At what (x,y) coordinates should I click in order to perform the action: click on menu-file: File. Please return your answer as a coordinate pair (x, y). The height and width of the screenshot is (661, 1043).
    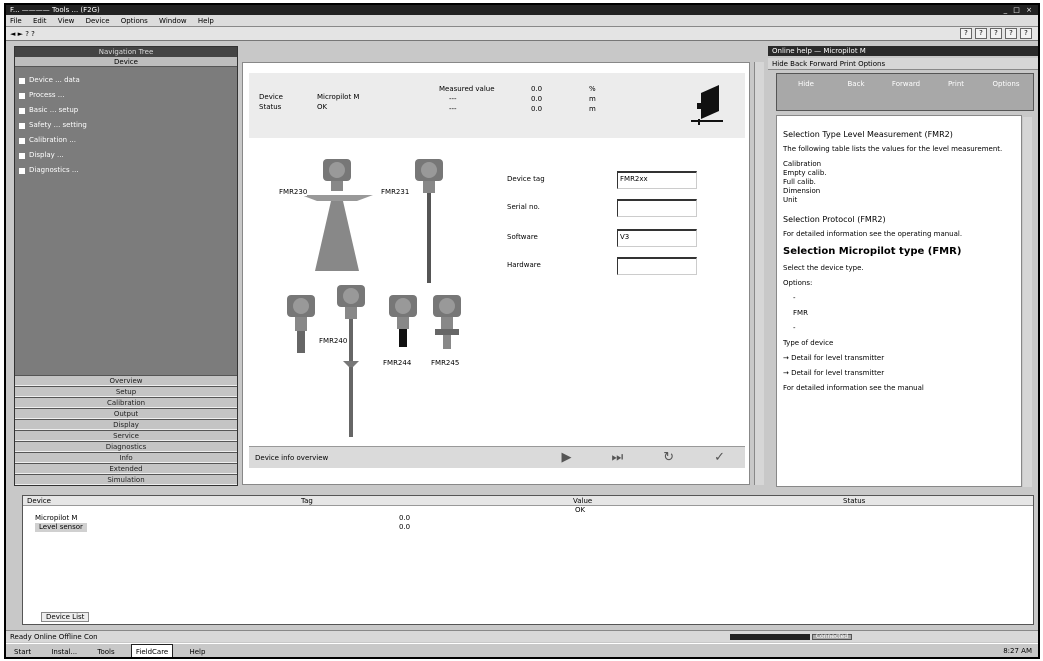
    Looking at the image, I should click on (16, 21).